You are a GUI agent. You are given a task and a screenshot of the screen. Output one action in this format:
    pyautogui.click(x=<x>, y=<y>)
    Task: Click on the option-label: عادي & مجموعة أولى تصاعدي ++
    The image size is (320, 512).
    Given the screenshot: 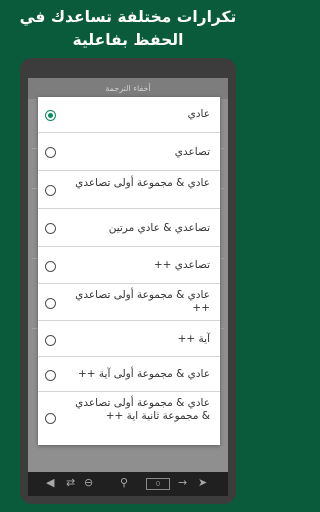 What is the action you would take?
    pyautogui.click(x=142, y=301)
    